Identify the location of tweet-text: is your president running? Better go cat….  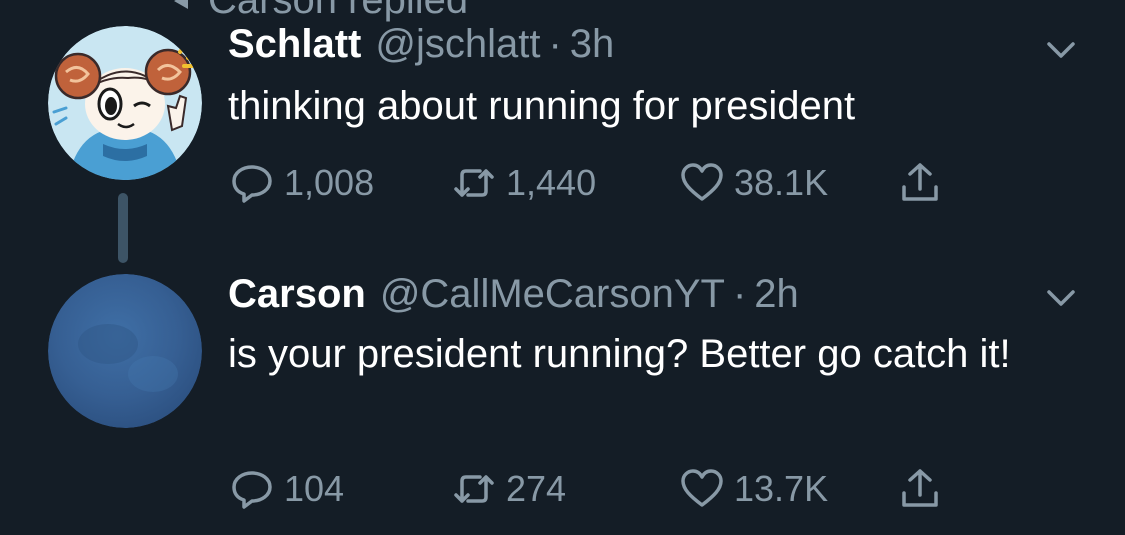
(619, 354).